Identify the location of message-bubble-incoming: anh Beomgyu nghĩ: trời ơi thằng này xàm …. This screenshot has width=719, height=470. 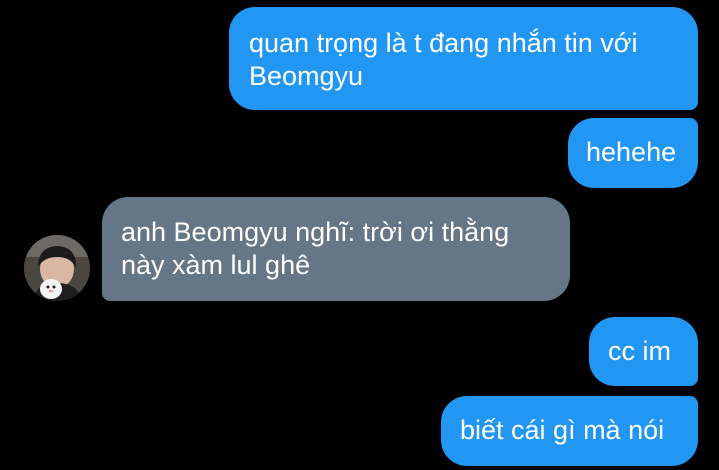
(336, 249).